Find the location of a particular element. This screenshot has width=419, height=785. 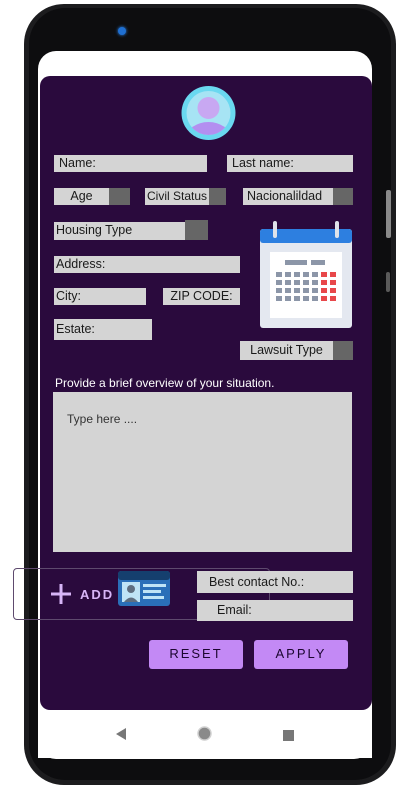

nav-back-button is located at coordinates (121, 733).